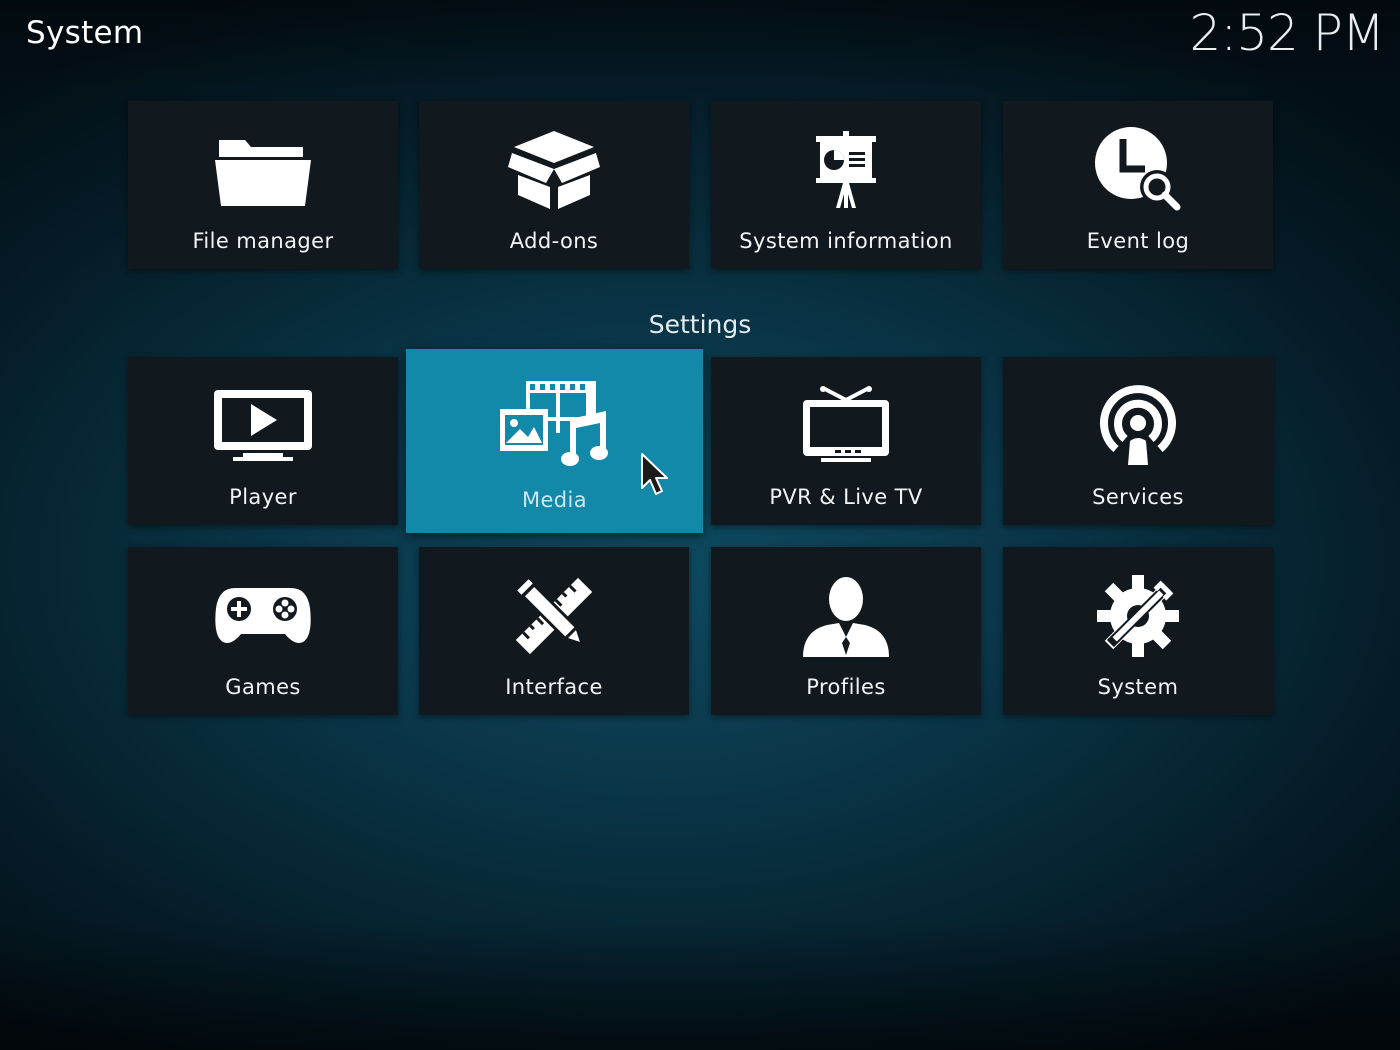 This screenshot has width=1400, height=1050. I want to click on tile-media: Media, so click(554, 441).